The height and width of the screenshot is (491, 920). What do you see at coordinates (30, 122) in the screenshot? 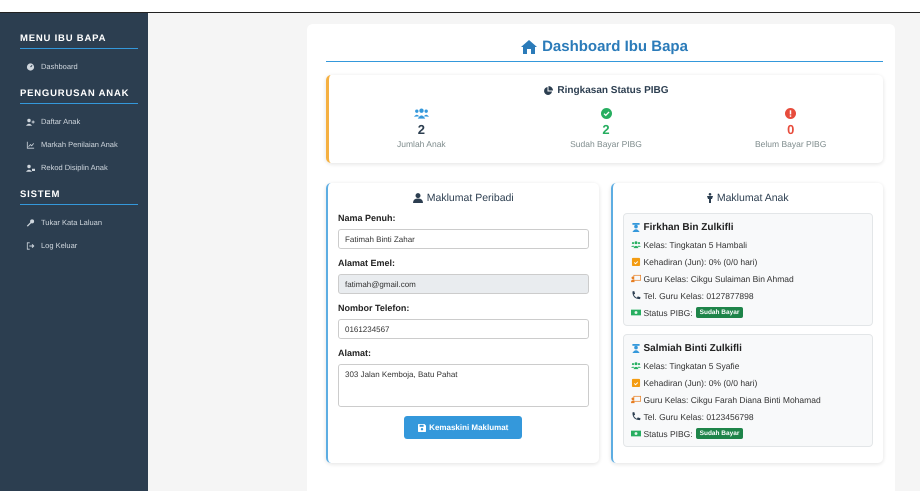
I see `user-plus-icon` at bounding box center [30, 122].